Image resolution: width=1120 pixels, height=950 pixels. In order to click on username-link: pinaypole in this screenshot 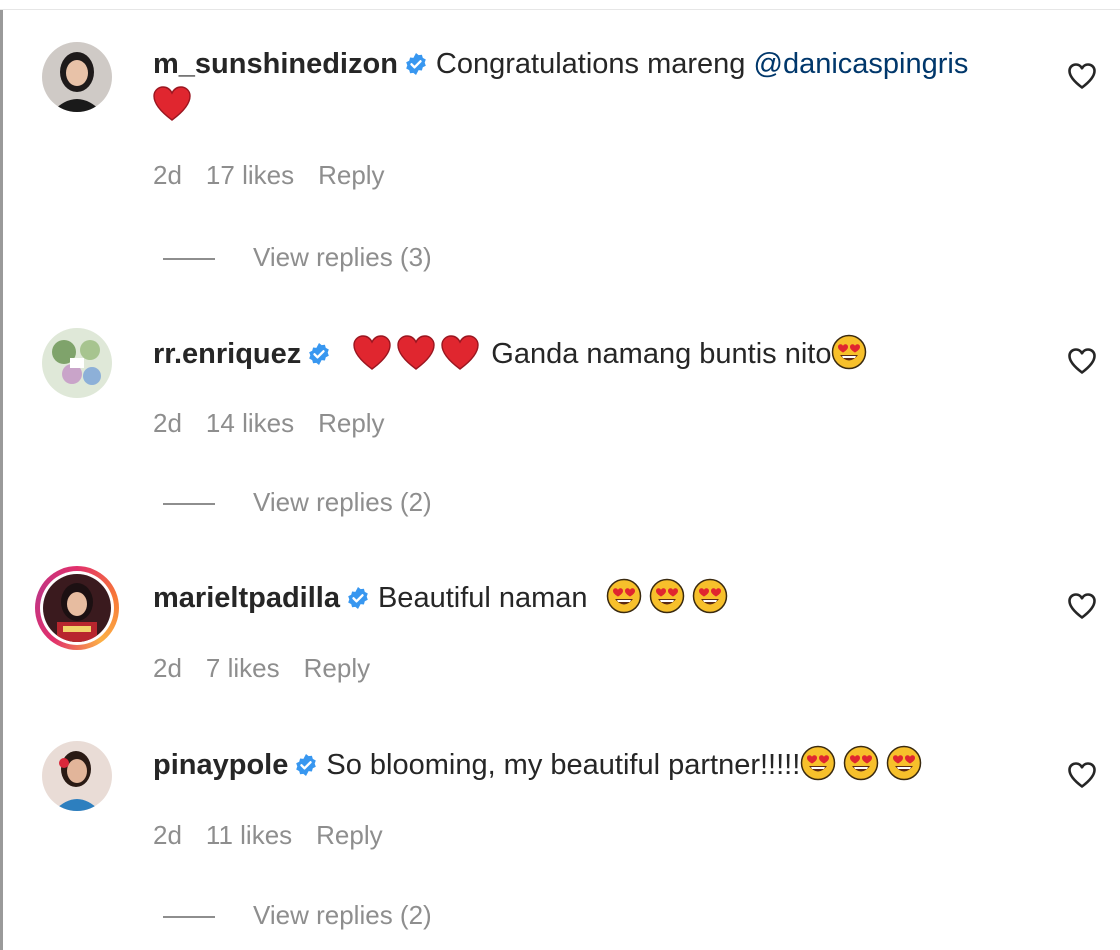, I will do `click(220, 765)`.